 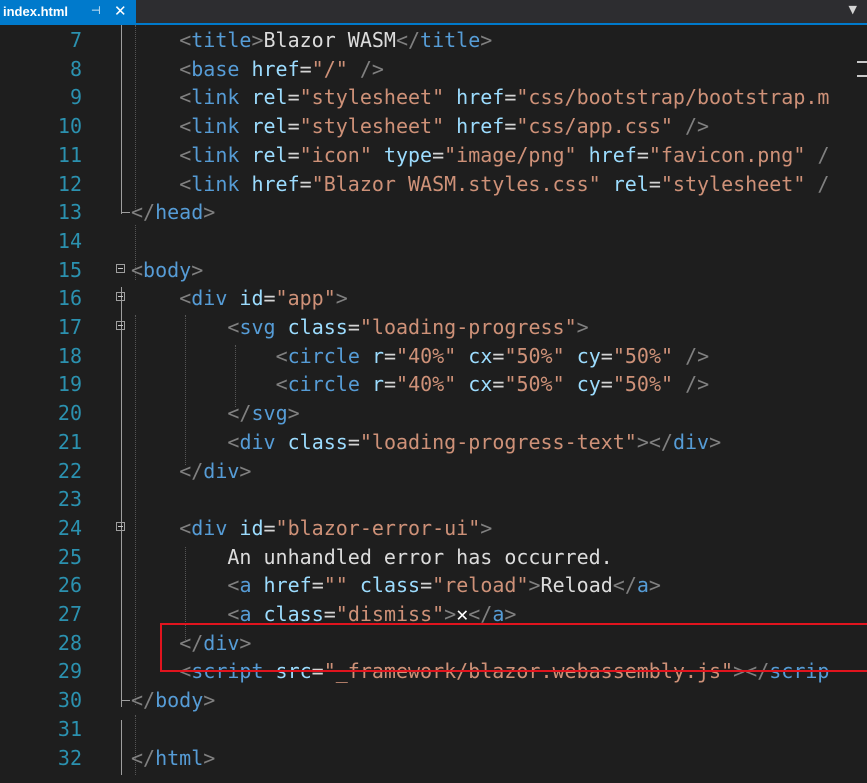 I want to click on code-line: 26 <a href="" class="reload">Reload</a>, so click(x=433, y=585).